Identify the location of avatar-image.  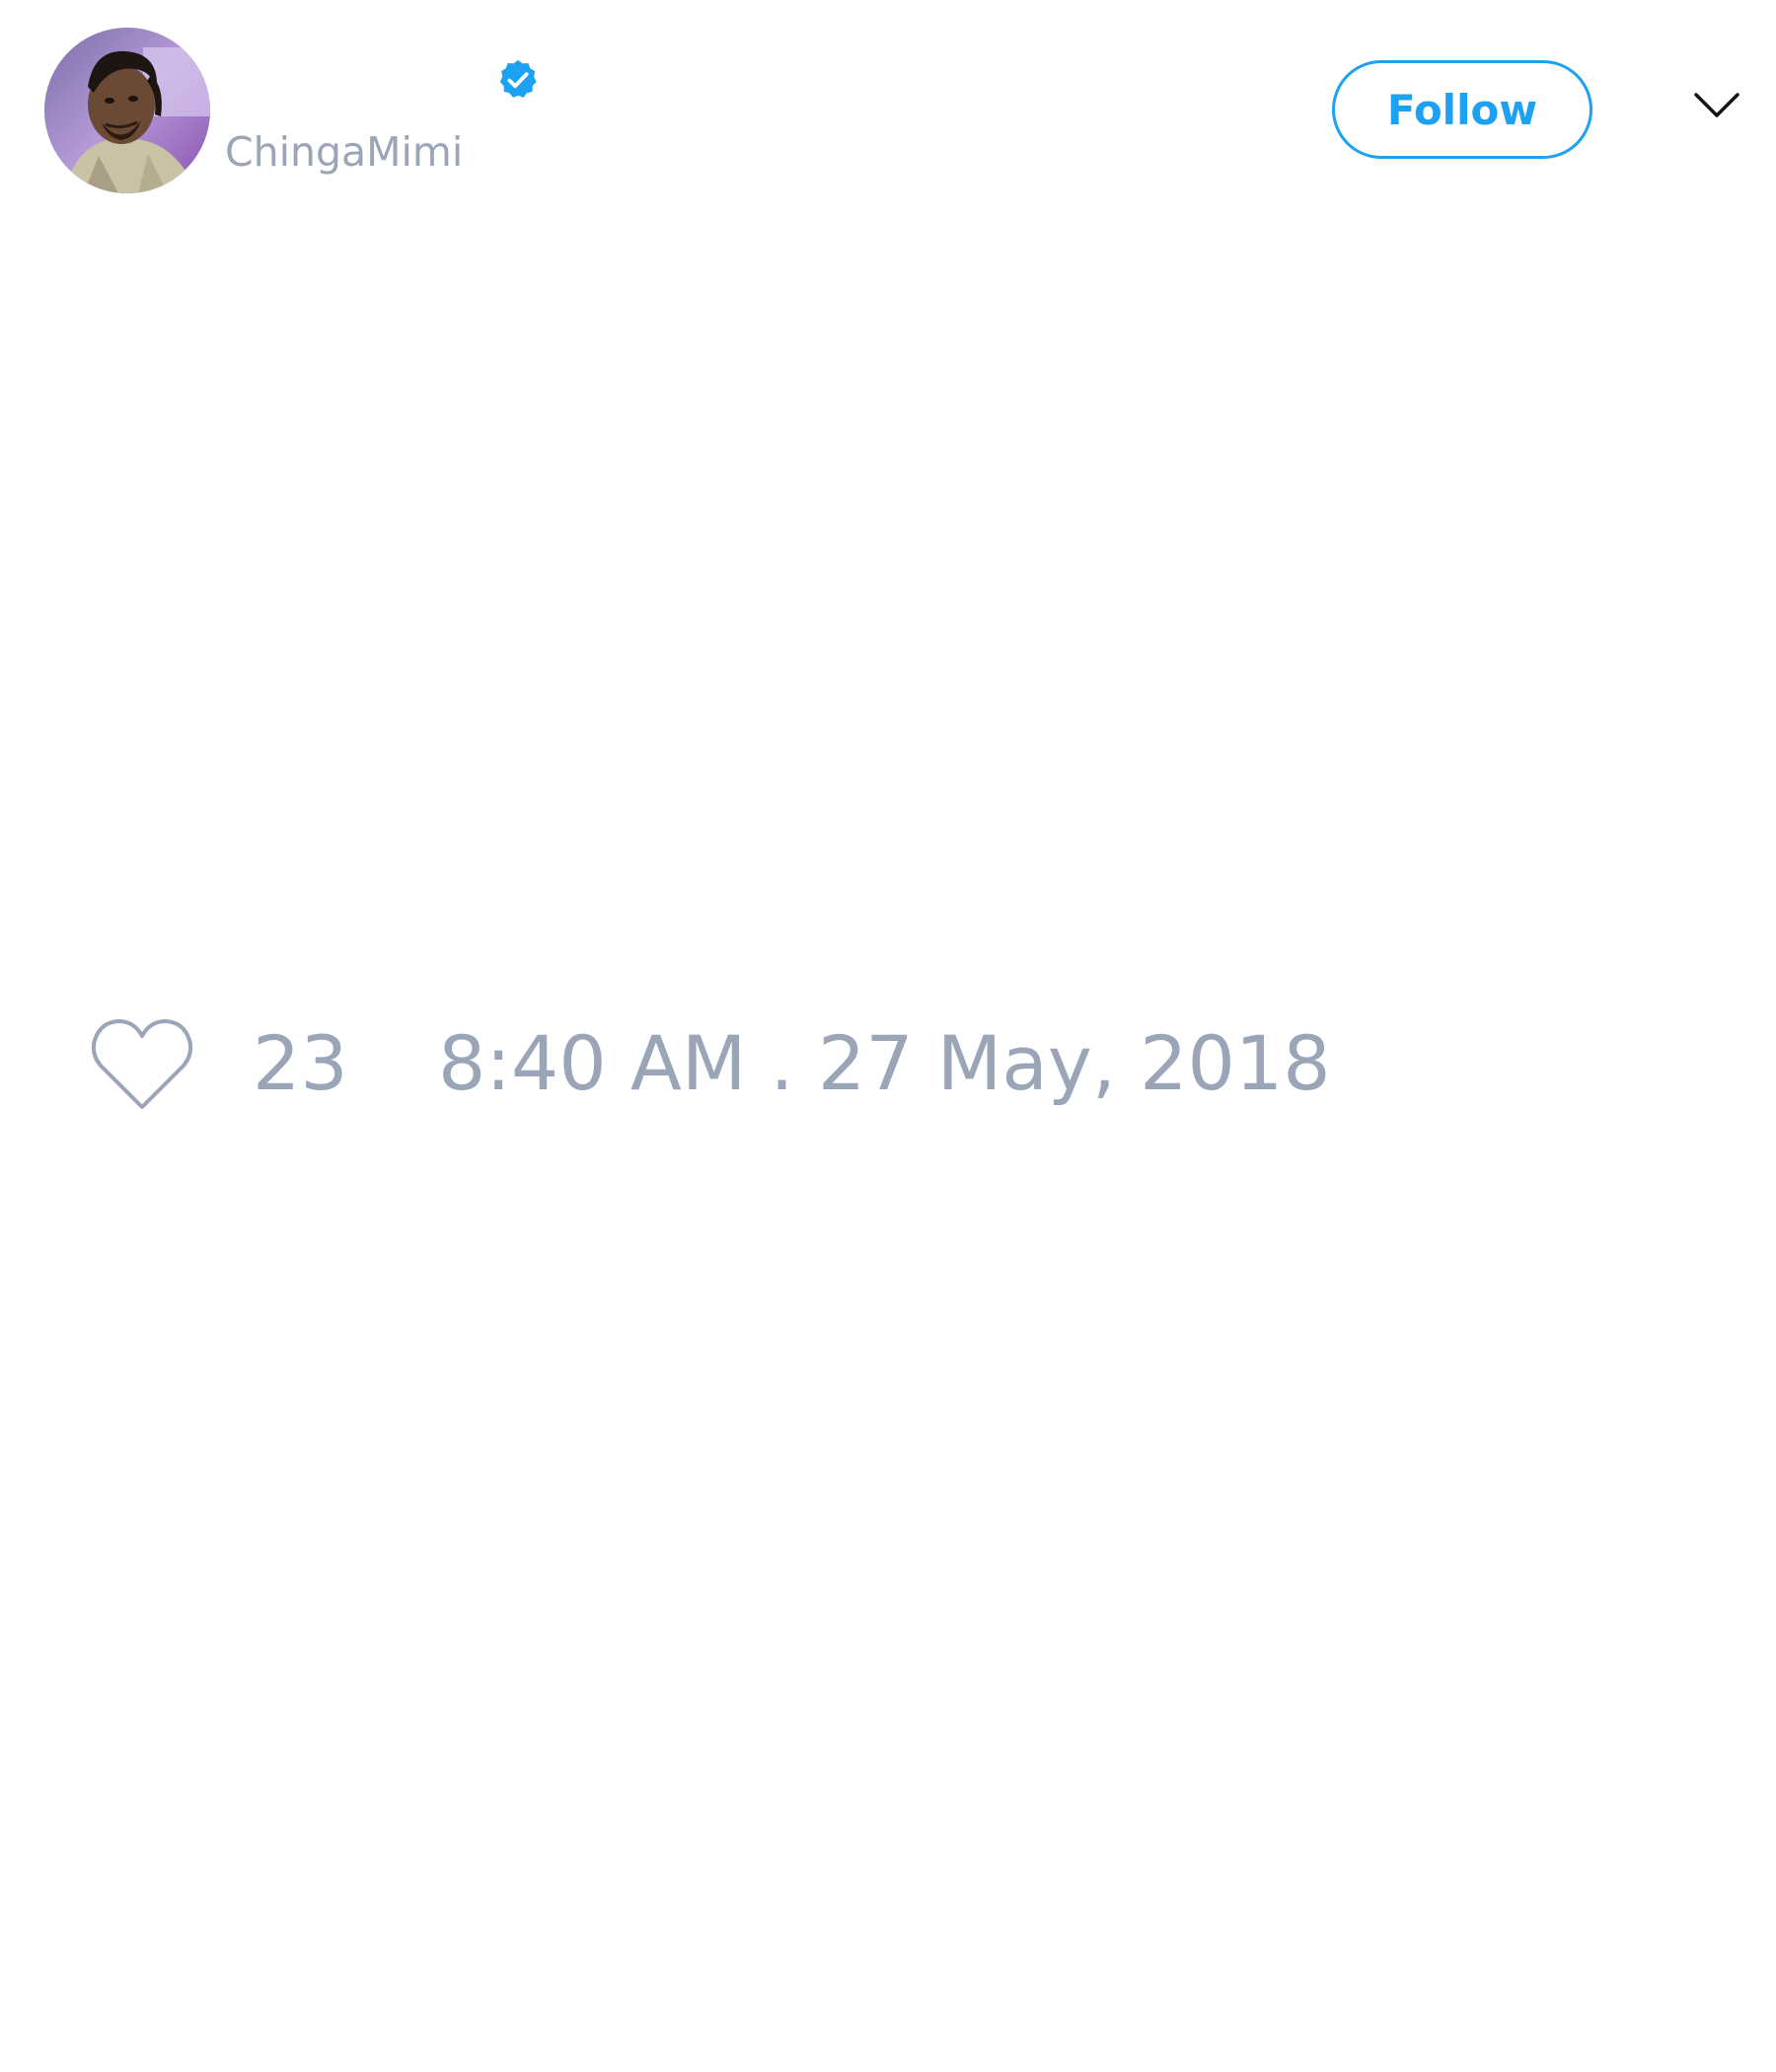
(127, 111).